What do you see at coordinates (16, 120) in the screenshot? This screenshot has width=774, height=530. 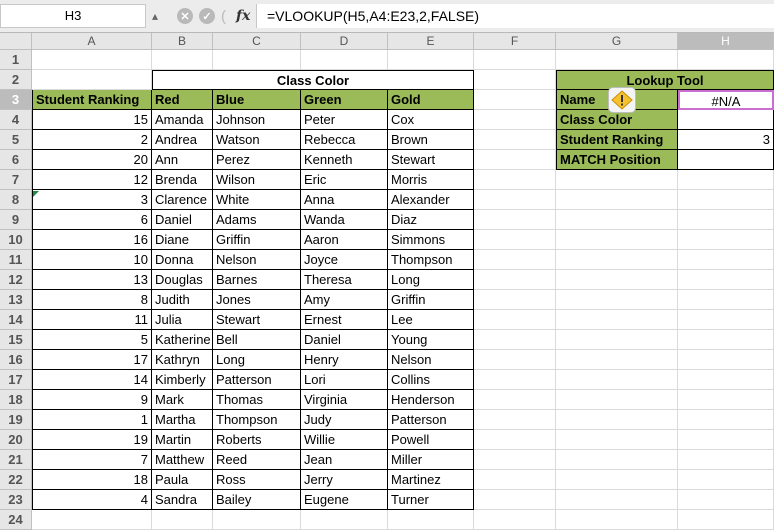 I see `row-header-4: 4` at bounding box center [16, 120].